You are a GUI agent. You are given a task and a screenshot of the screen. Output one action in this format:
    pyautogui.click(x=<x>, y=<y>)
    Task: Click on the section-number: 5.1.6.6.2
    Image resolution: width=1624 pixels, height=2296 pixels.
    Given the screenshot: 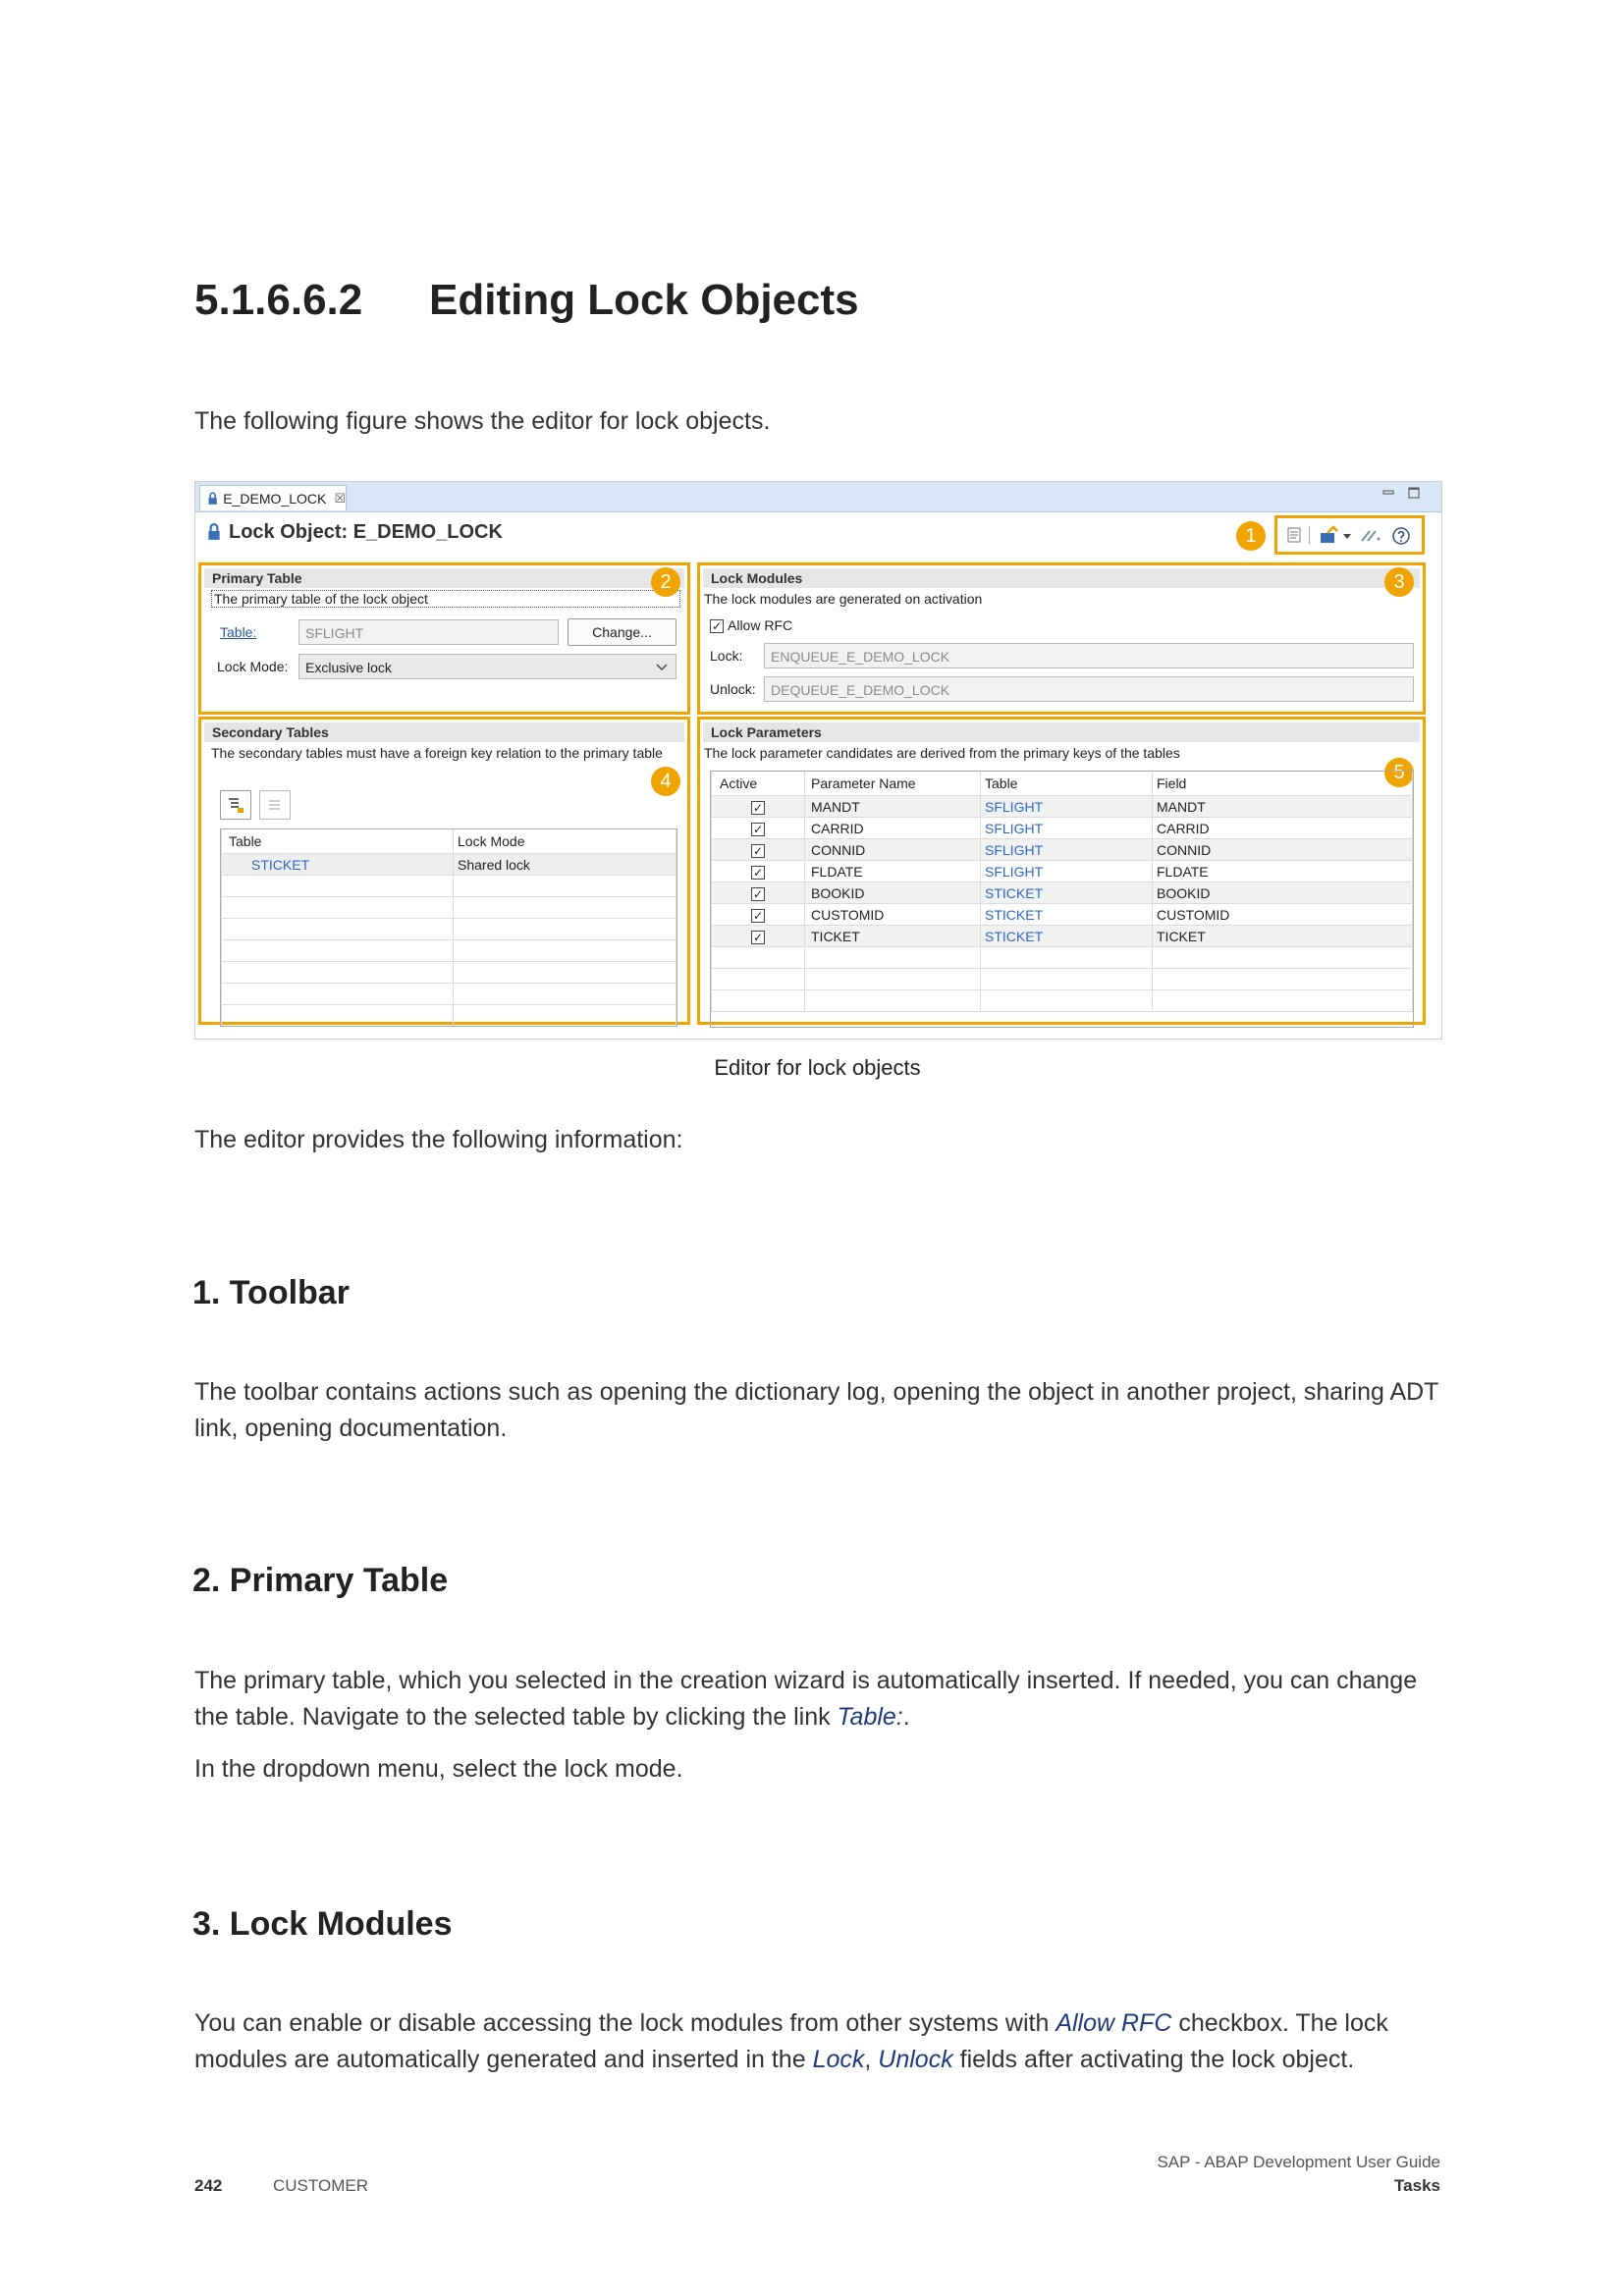 What is the action you would take?
    pyautogui.click(x=278, y=300)
    